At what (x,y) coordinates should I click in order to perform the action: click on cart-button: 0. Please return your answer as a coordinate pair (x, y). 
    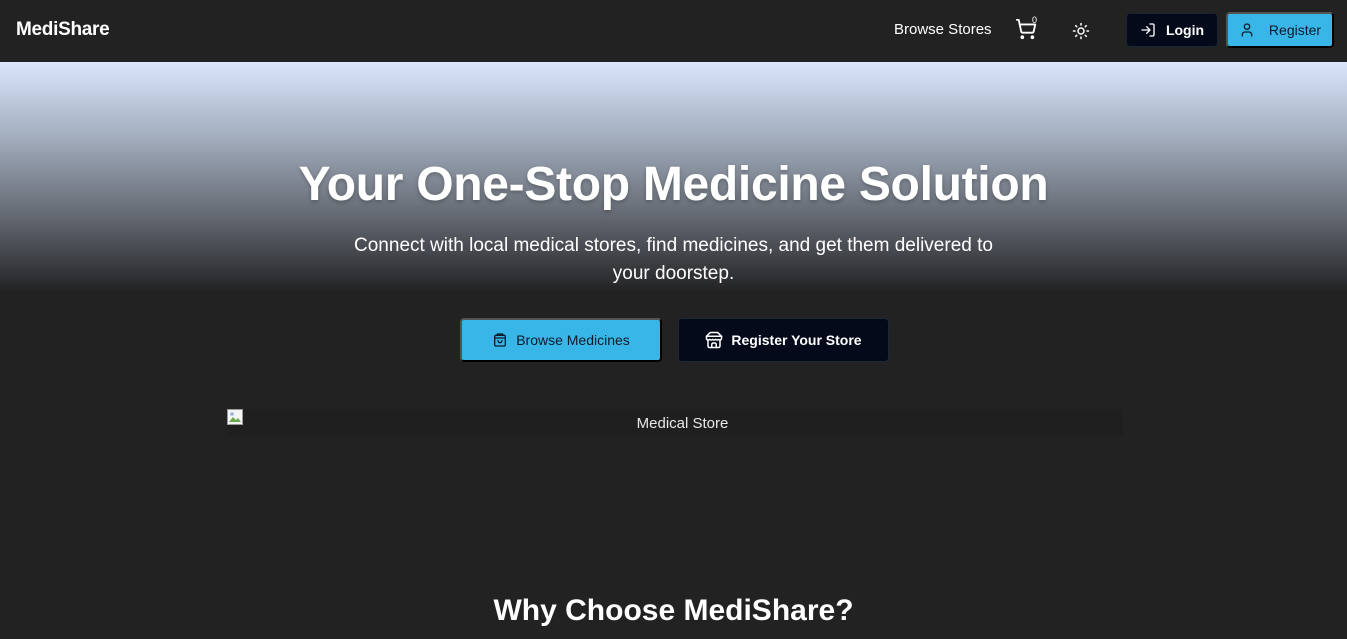
    Looking at the image, I should click on (1027, 28).